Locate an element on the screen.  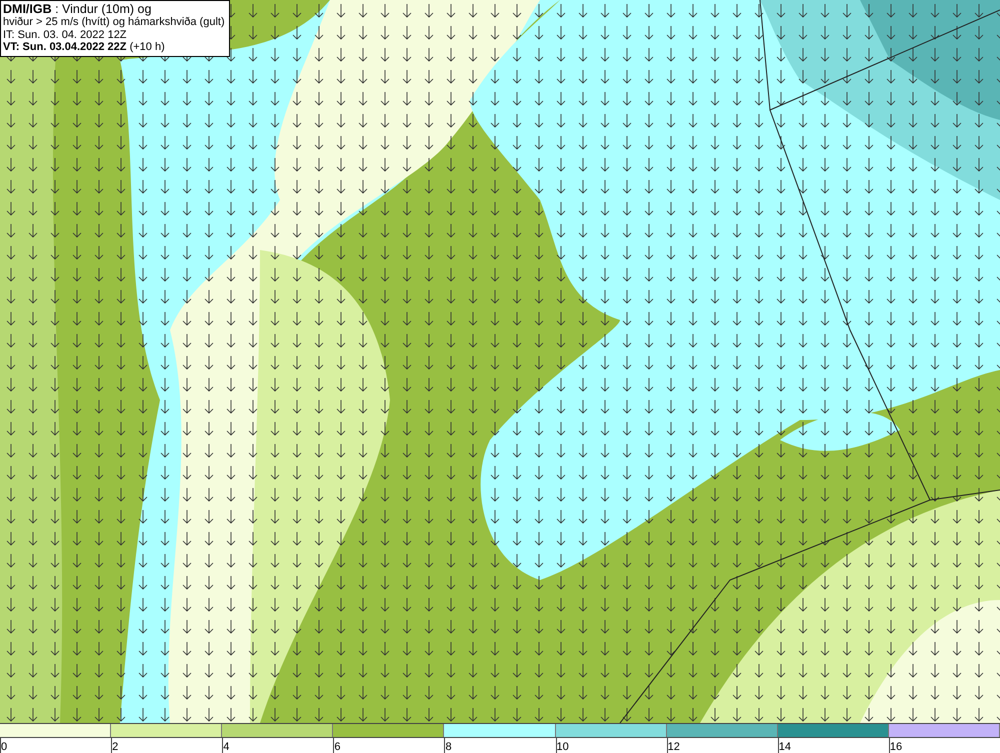
header-text: VT: Sun. 03.04.2022 22Z (+10 h) is located at coordinates (84, 47).